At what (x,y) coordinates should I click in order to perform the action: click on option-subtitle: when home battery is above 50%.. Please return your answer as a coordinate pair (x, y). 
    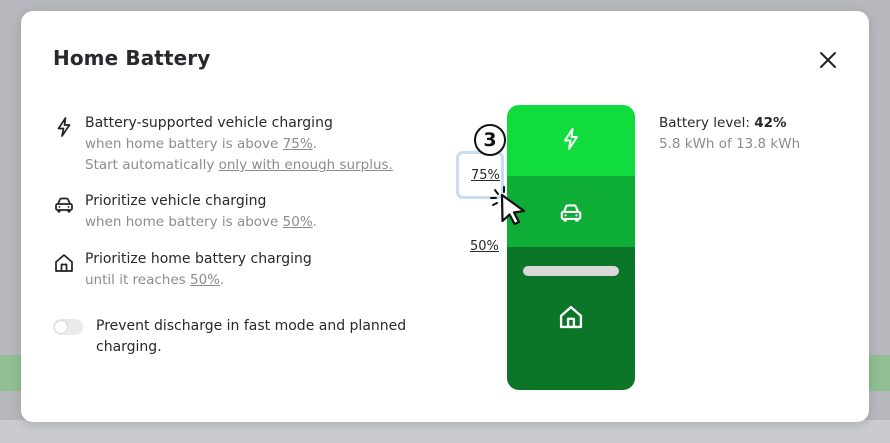
    Looking at the image, I should click on (265, 222).